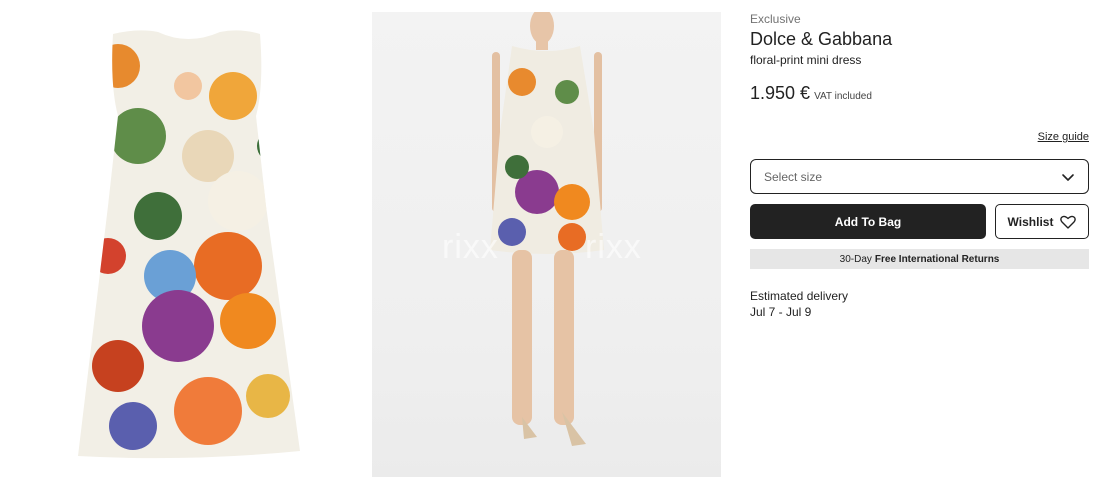 The image size is (1103, 479). What do you see at coordinates (799, 296) in the screenshot?
I see `delivery-label: Estimated delivery` at bounding box center [799, 296].